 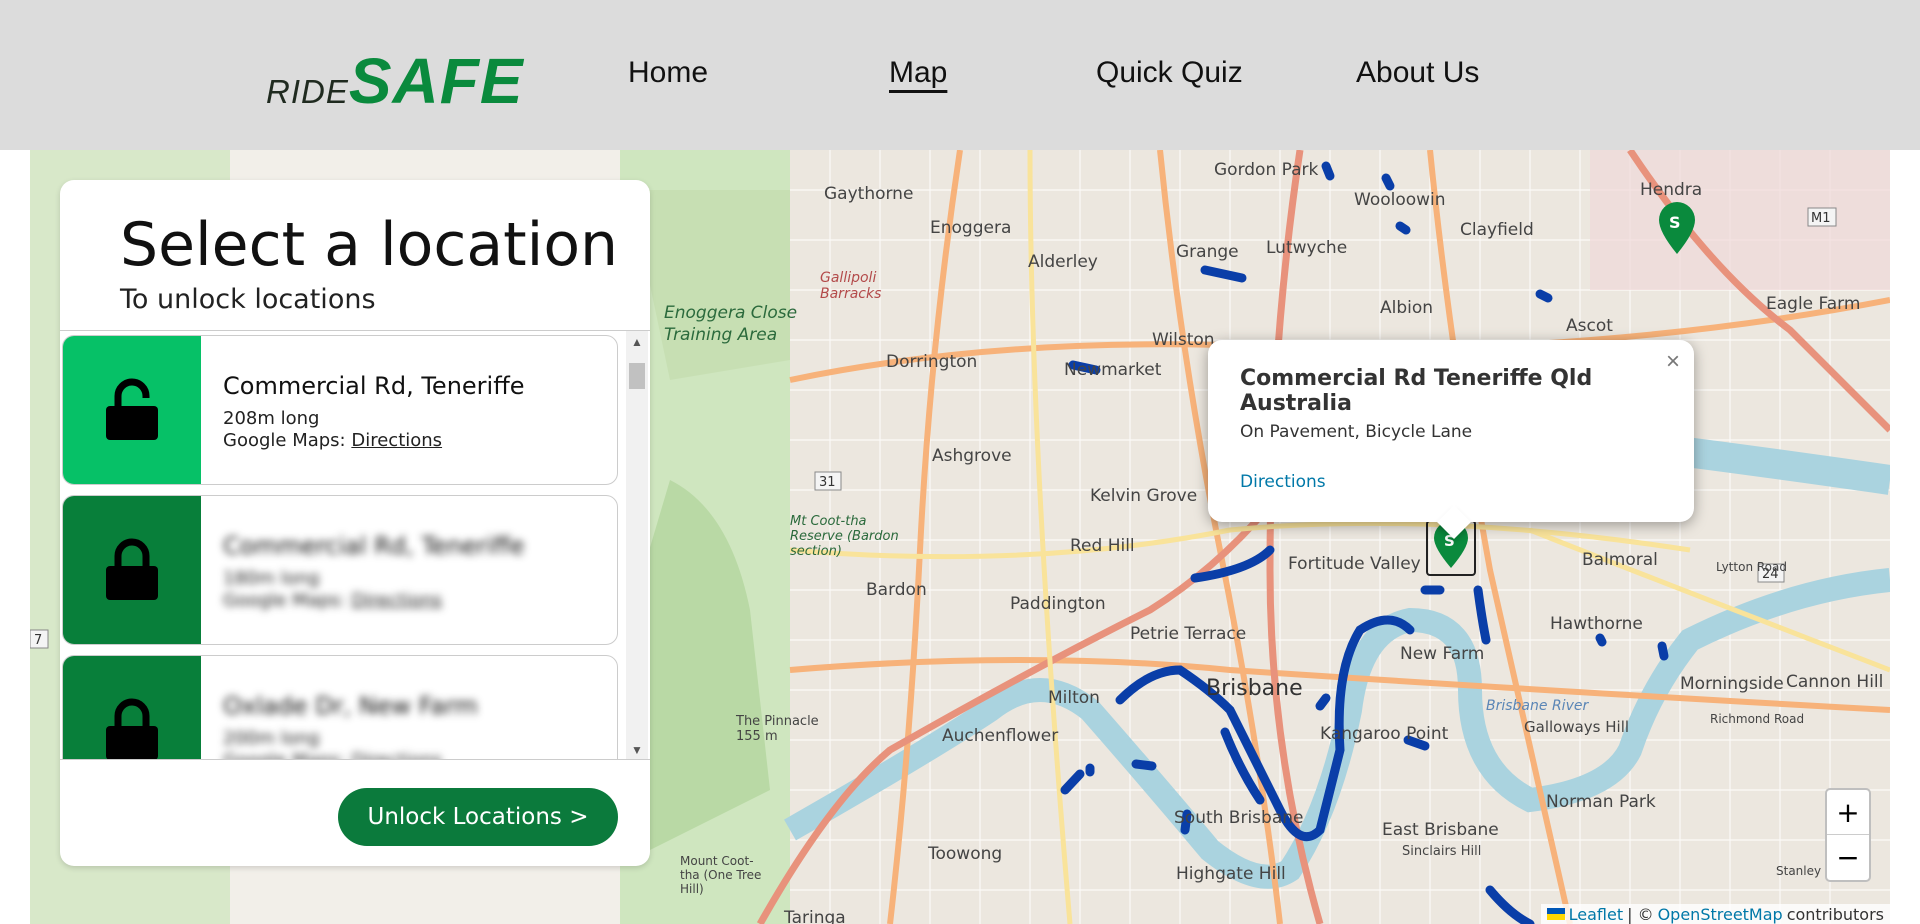 What do you see at coordinates (1400, 200) in the screenshot?
I see `map-label-wooloowin: Wooloowin` at bounding box center [1400, 200].